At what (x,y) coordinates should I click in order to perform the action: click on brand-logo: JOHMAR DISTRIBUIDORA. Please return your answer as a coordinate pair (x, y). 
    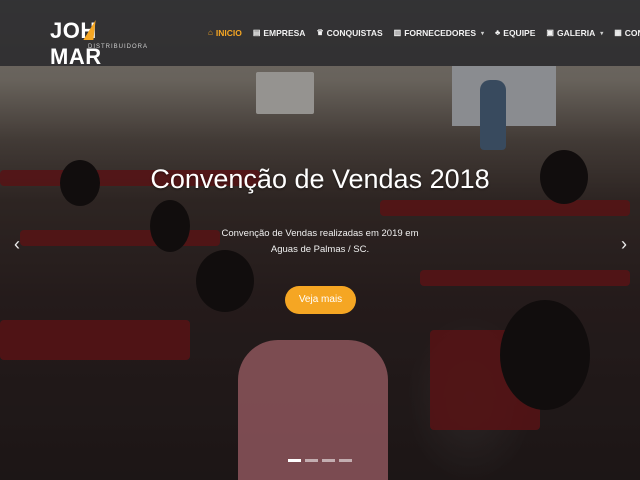
    Looking at the image, I should click on (98, 43).